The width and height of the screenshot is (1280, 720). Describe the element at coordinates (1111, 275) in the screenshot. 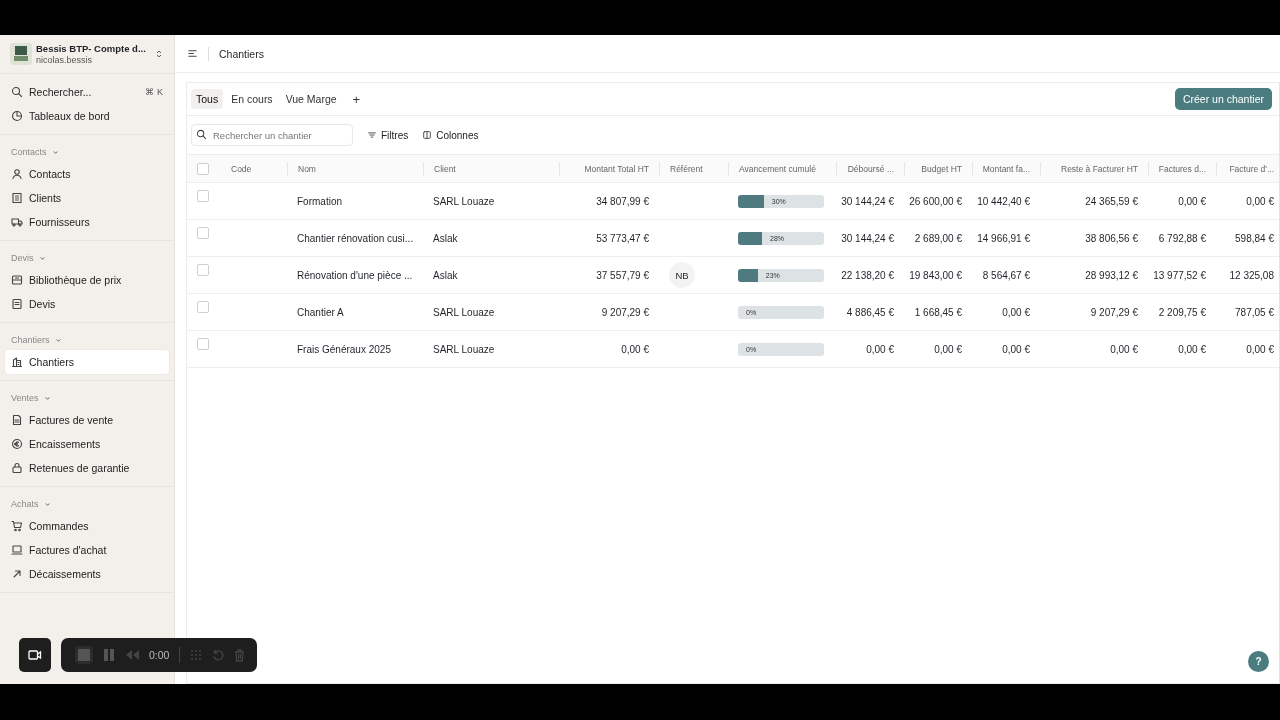

I see `table-cell: 28 993,12 €` at that location.